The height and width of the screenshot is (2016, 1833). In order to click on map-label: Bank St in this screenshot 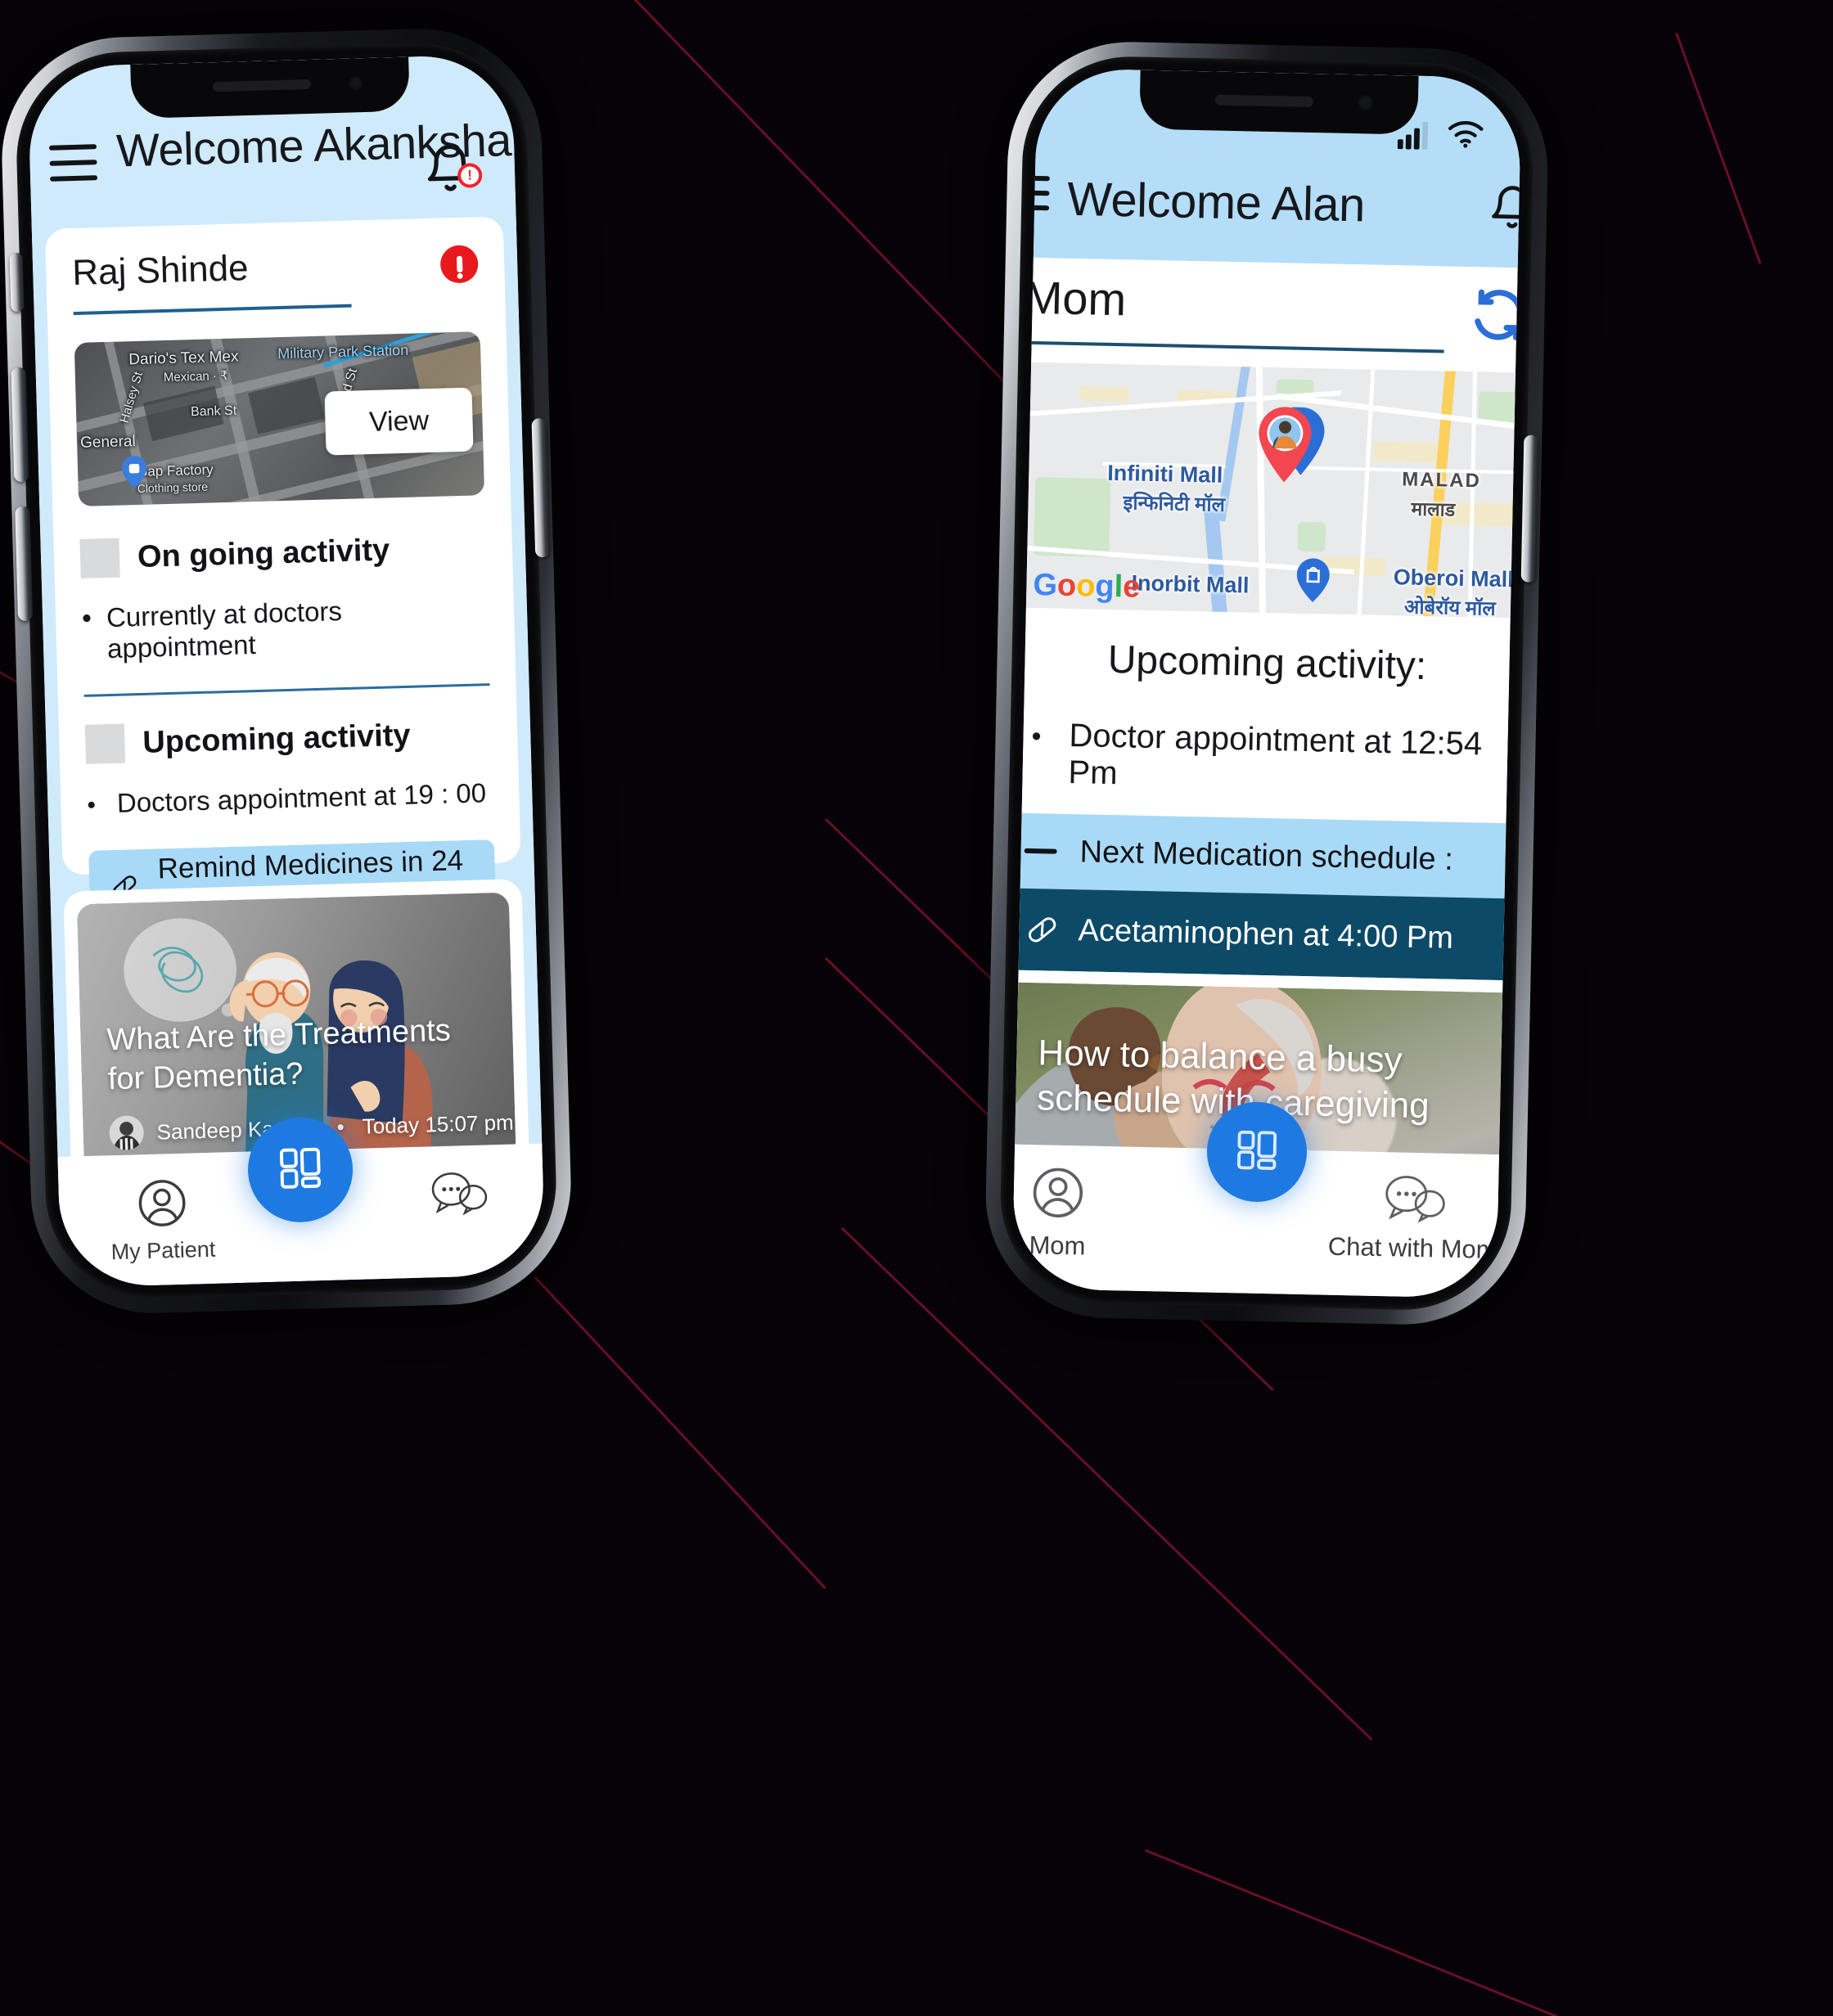, I will do `click(213, 412)`.